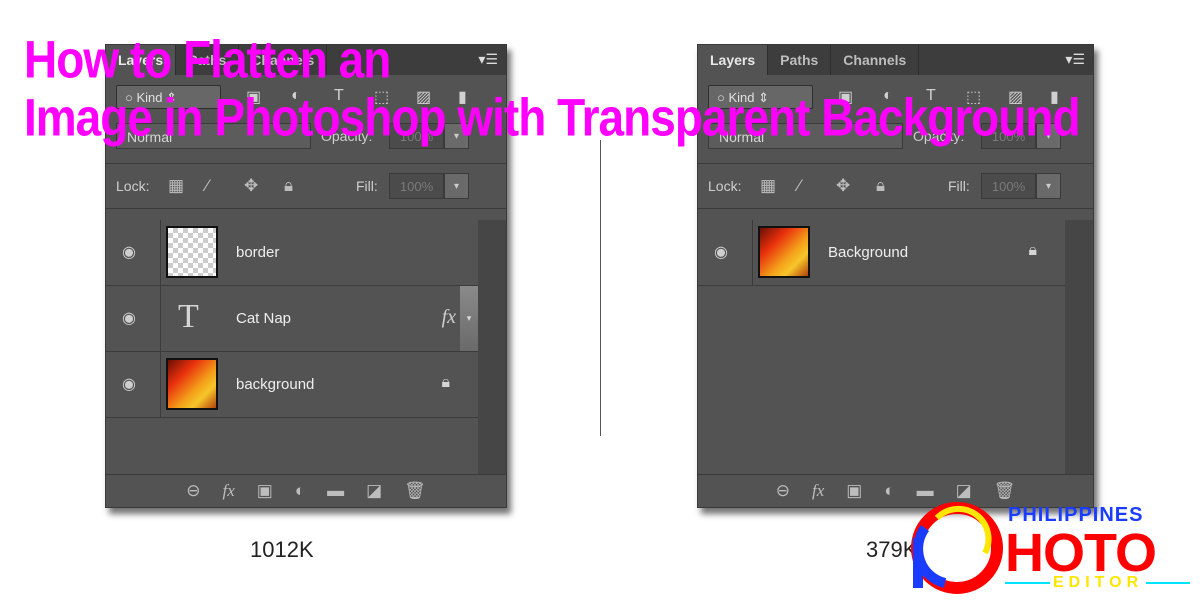 The width and height of the screenshot is (1200, 600). What do you see at coordinates (600, 288) in the screenshot?
I see `divider` at bounding box center [600, 288].